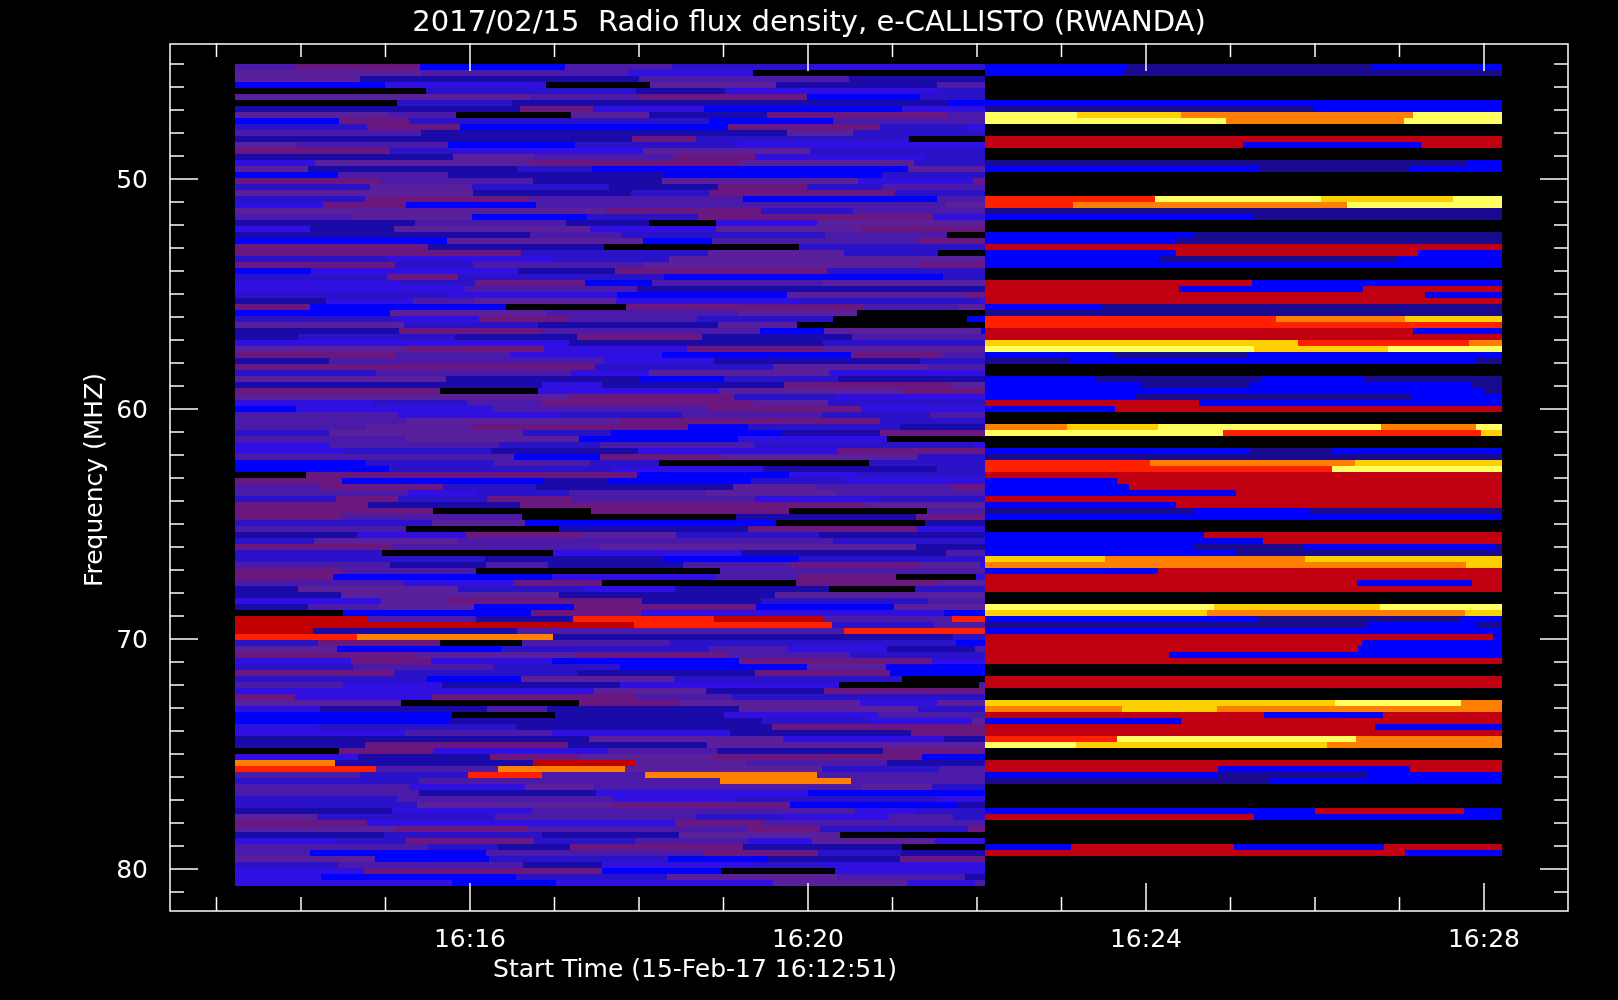 The width and height of the screenshot is (1618, 1000). Describe the element at coordinates (132, 639) in the screenshot. I see `tick-label: 70` at that location.